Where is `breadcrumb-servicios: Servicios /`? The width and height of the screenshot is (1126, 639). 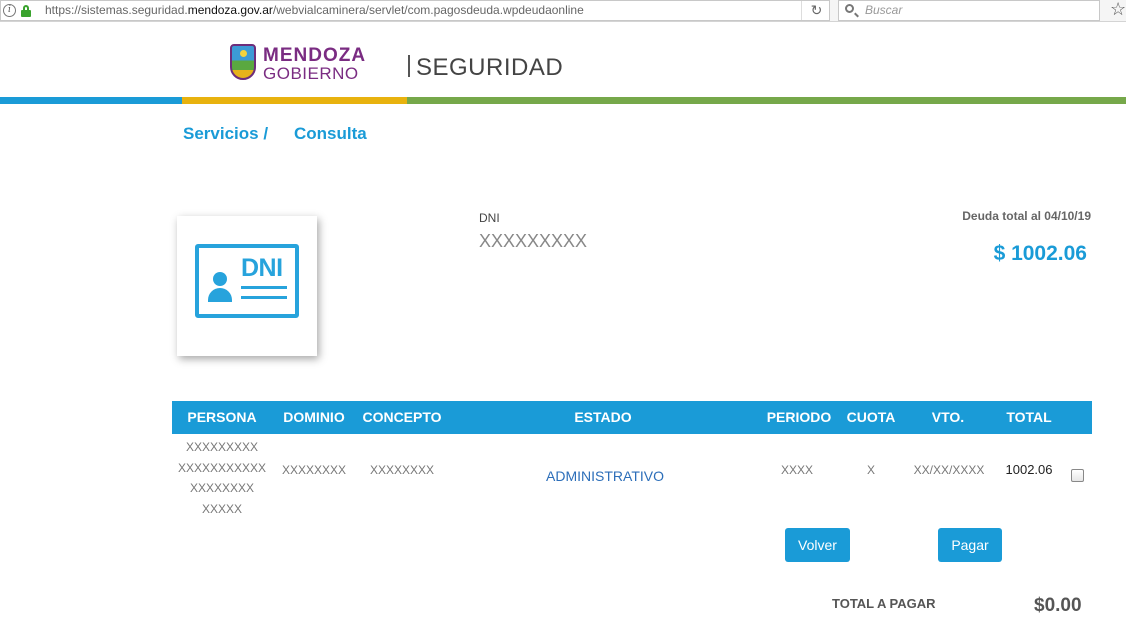 breadcrumb-servicios: Servicios / is located at coordinates (225, 134).